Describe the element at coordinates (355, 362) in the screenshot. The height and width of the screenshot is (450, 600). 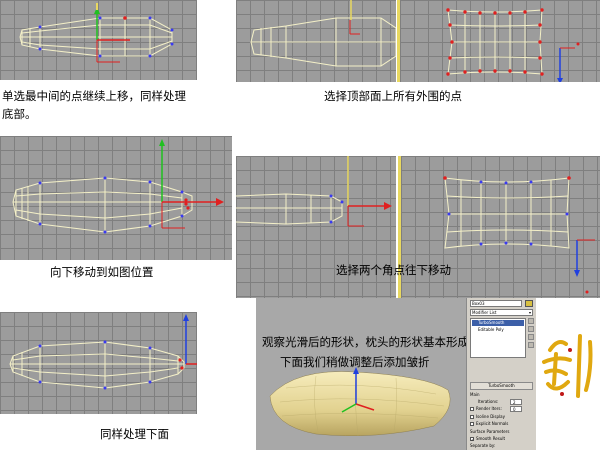
I see `caption-step-6-line2: 下面我们稍做调整后添加皱折` at that location.